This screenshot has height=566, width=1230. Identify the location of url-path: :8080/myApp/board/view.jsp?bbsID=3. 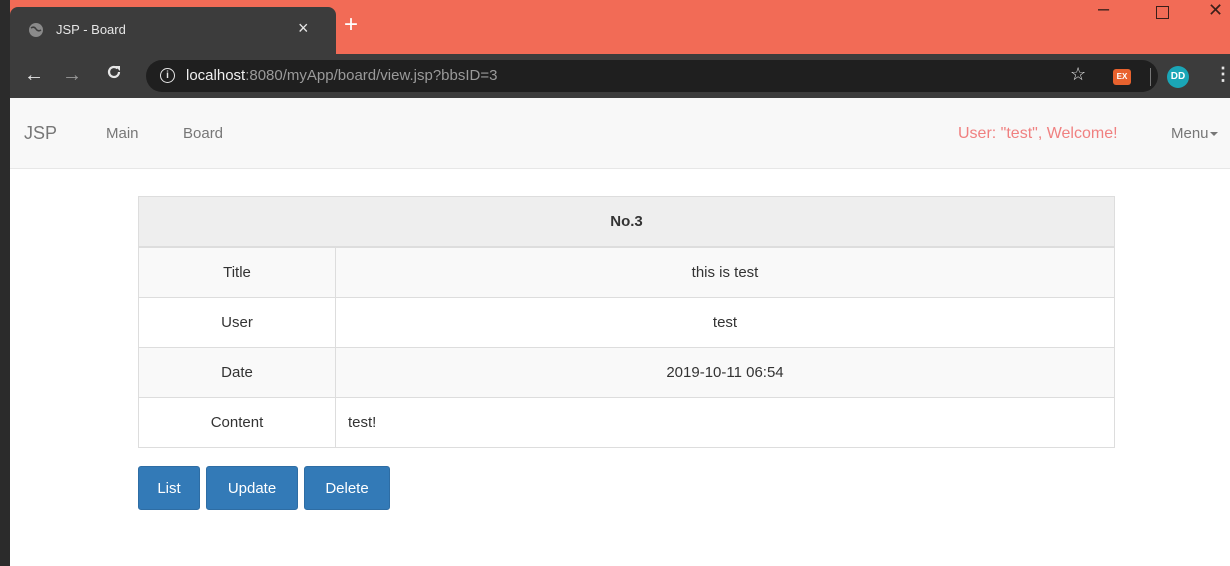
(371, 75).